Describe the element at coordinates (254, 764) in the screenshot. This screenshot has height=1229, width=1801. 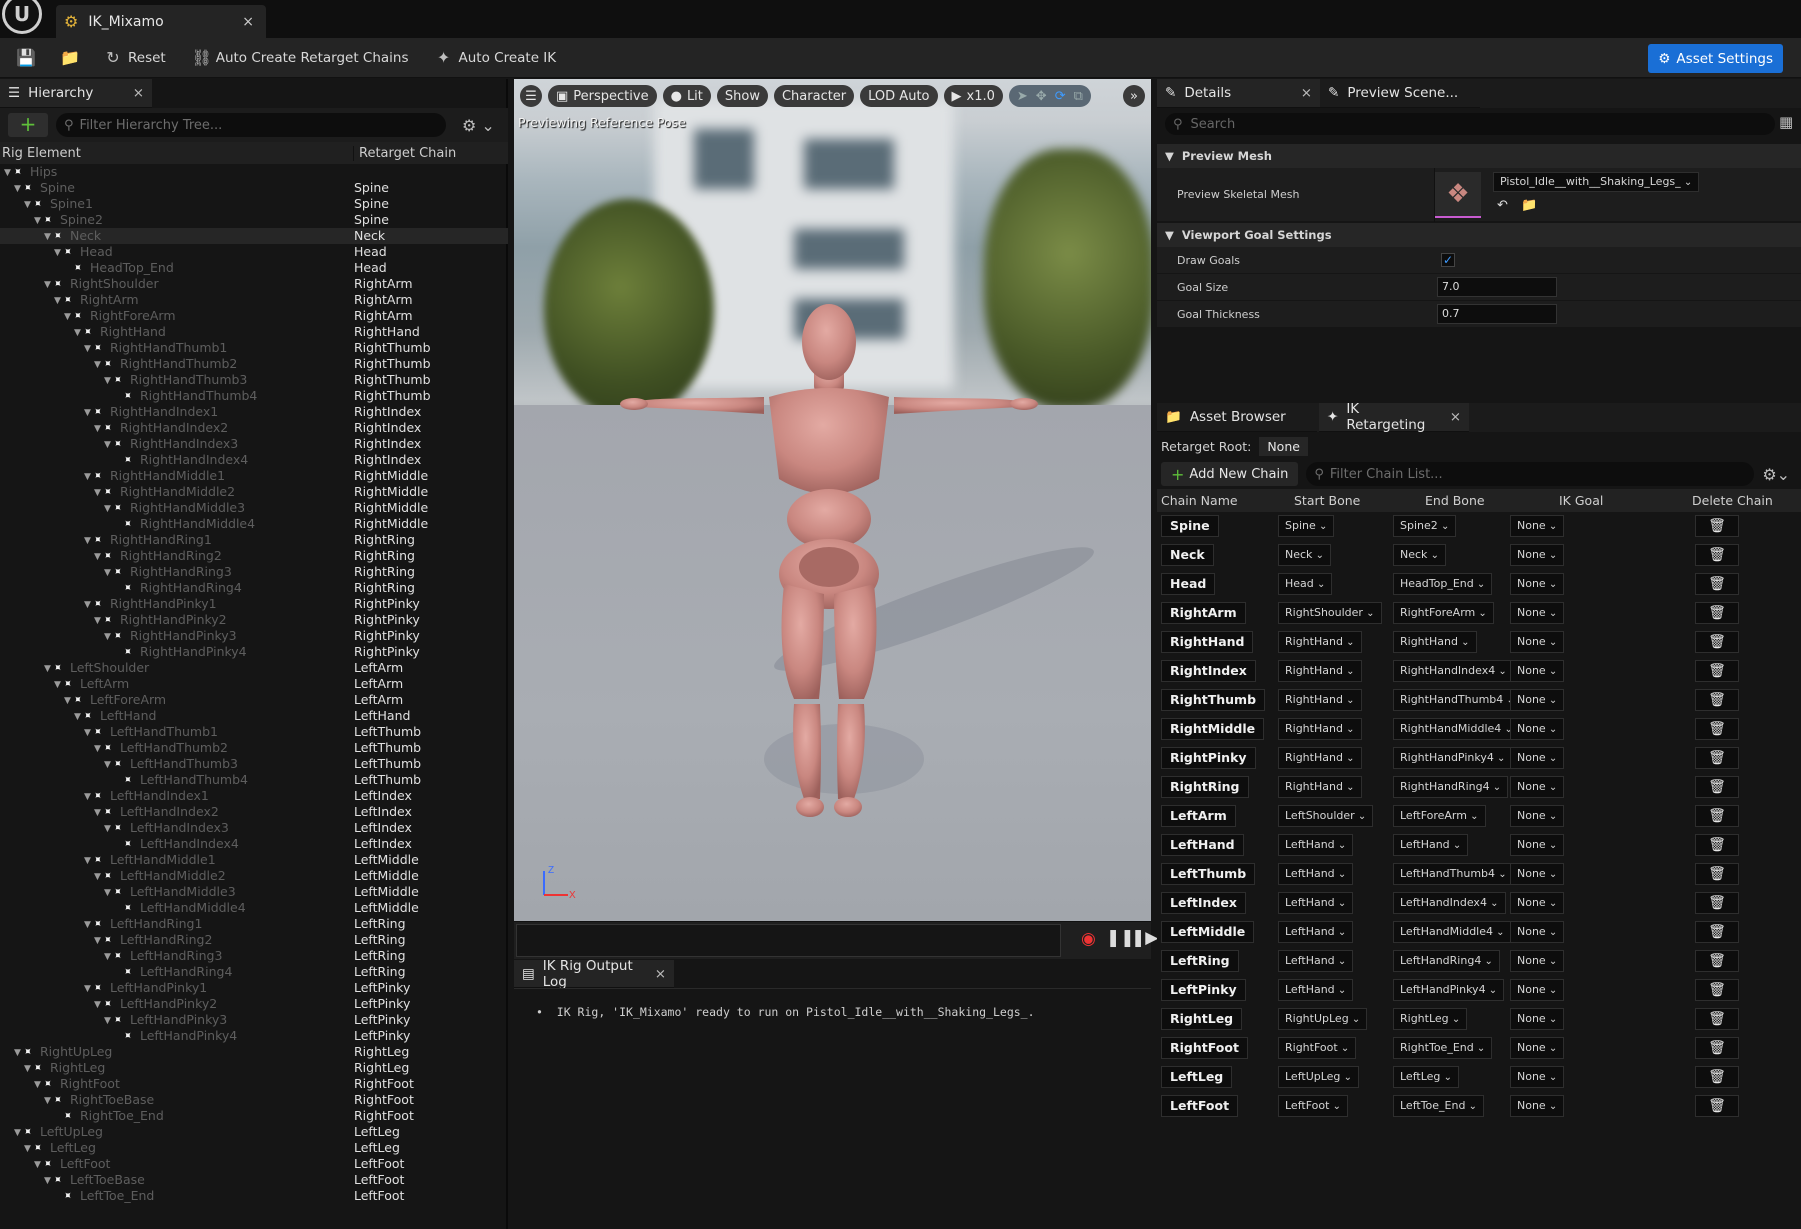
I see `hierarchy-row: ▼ ✦ LeftHandThumb3 LeftThumb` at that location.